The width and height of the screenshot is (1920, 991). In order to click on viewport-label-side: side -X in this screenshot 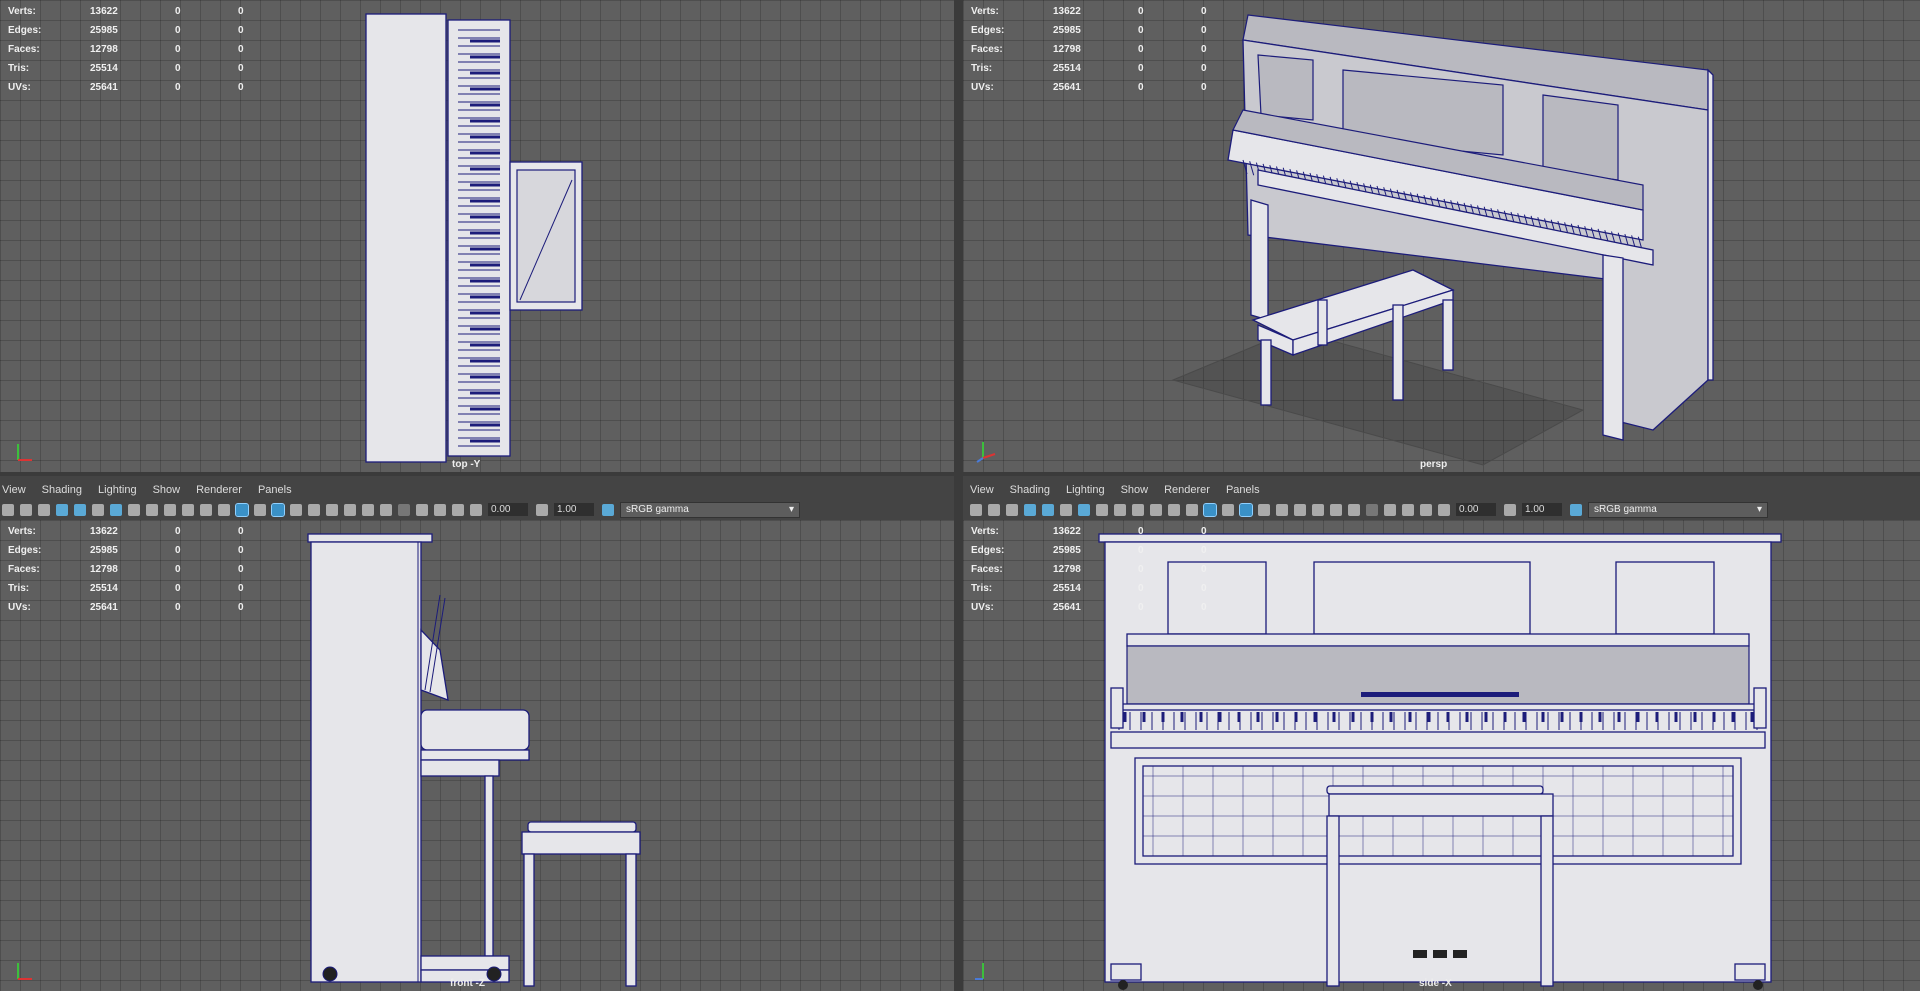, I will do `click(1435, 983)`.